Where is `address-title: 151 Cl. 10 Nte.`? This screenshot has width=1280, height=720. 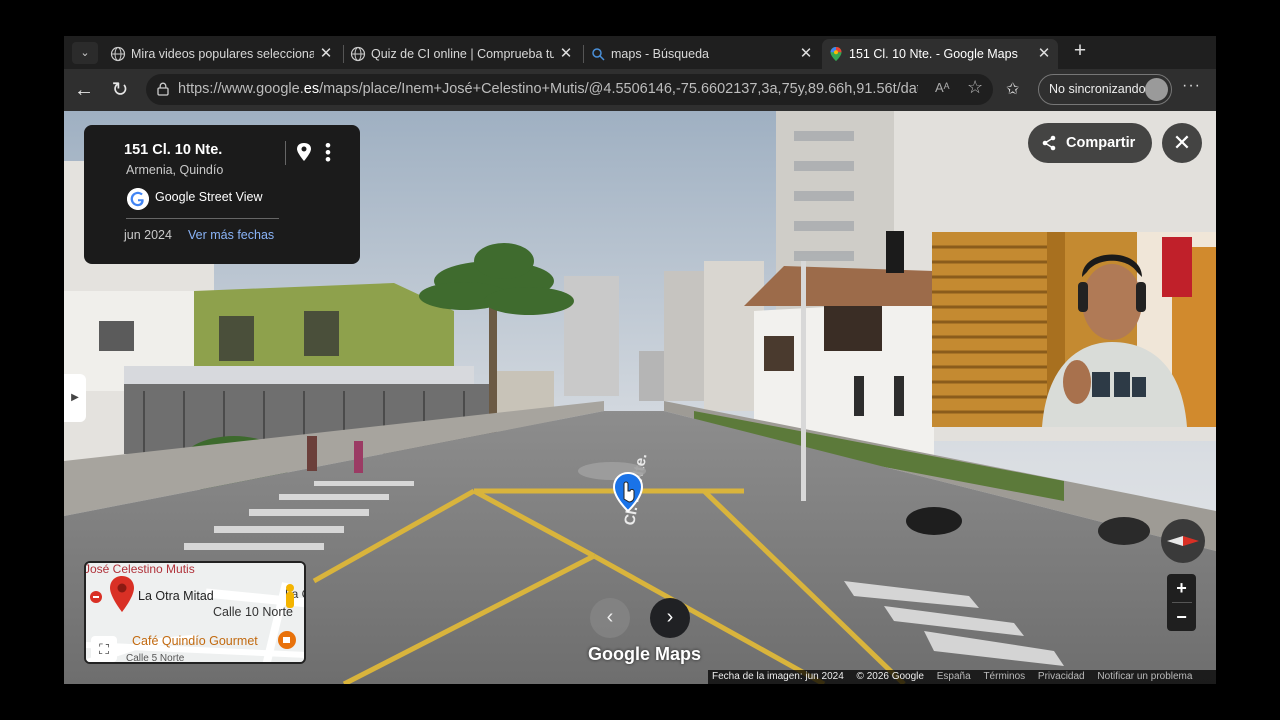
address-title: 151 Cl. 10 Nte. is located at coordinates (173, 150).